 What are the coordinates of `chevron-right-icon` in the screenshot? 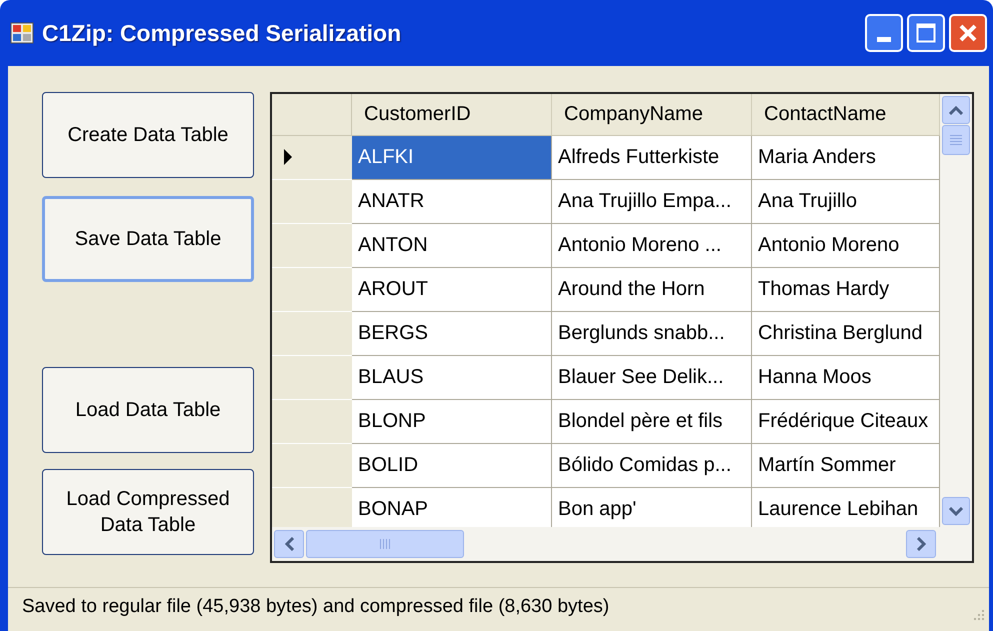 It's located at (921, 544).